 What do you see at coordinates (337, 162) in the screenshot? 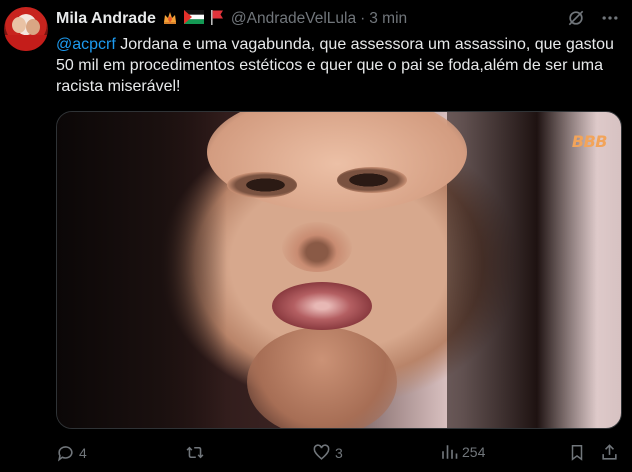
I see `media-forehead` at bounding box center [337, 162].